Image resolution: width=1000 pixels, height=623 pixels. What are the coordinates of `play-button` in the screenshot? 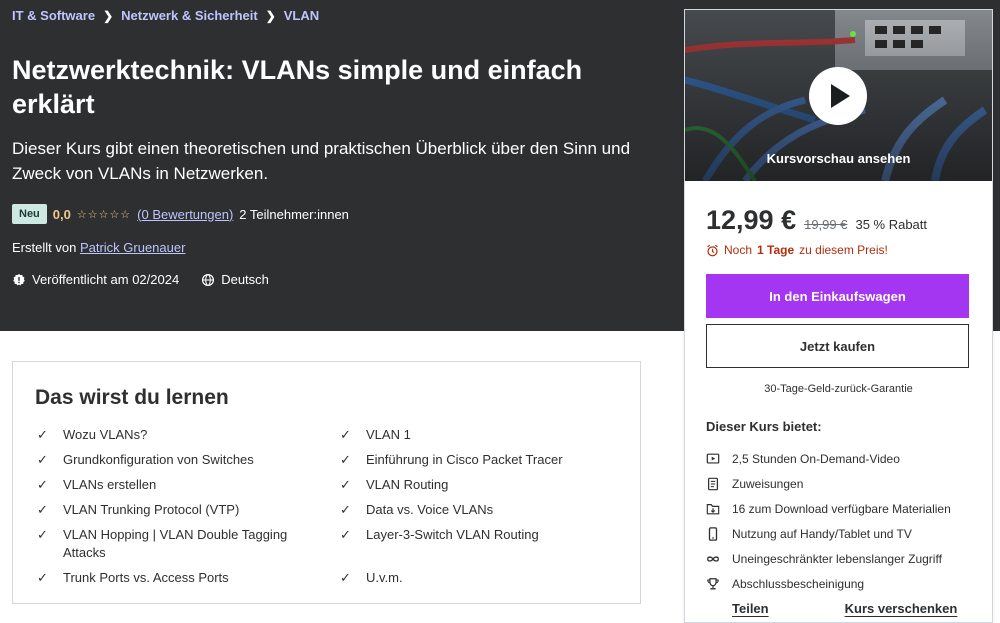 It's located at (838, 96).